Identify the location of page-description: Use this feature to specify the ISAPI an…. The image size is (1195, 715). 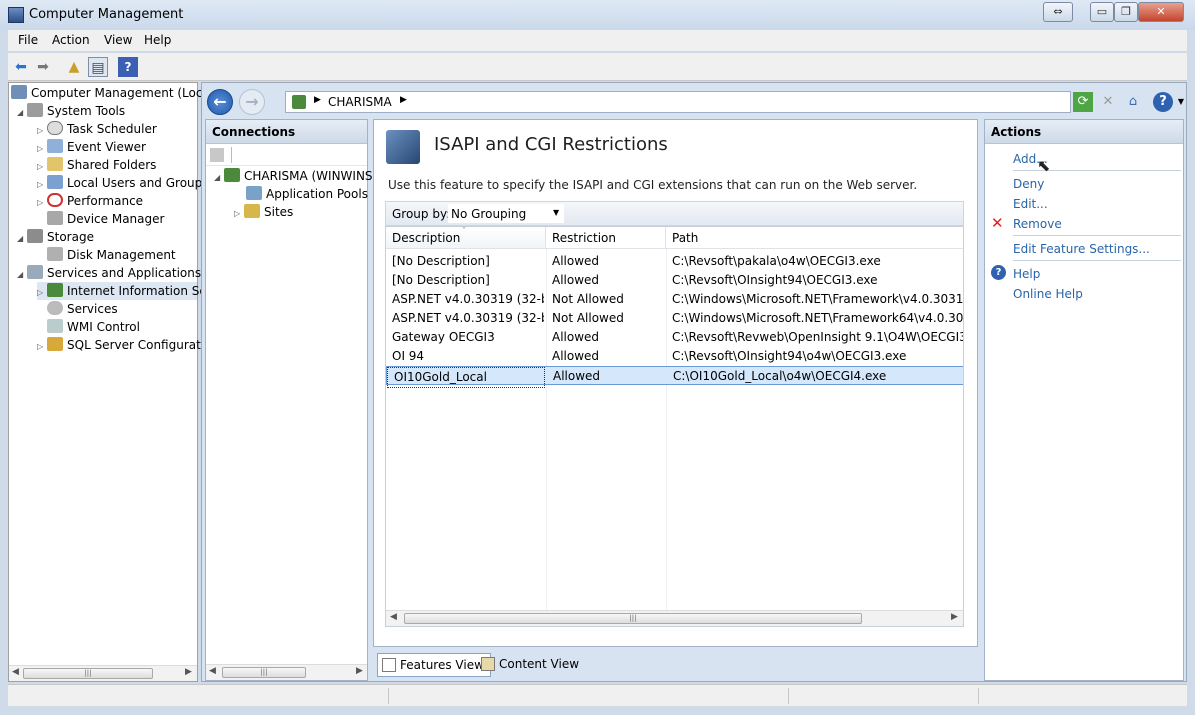
(653, 185).